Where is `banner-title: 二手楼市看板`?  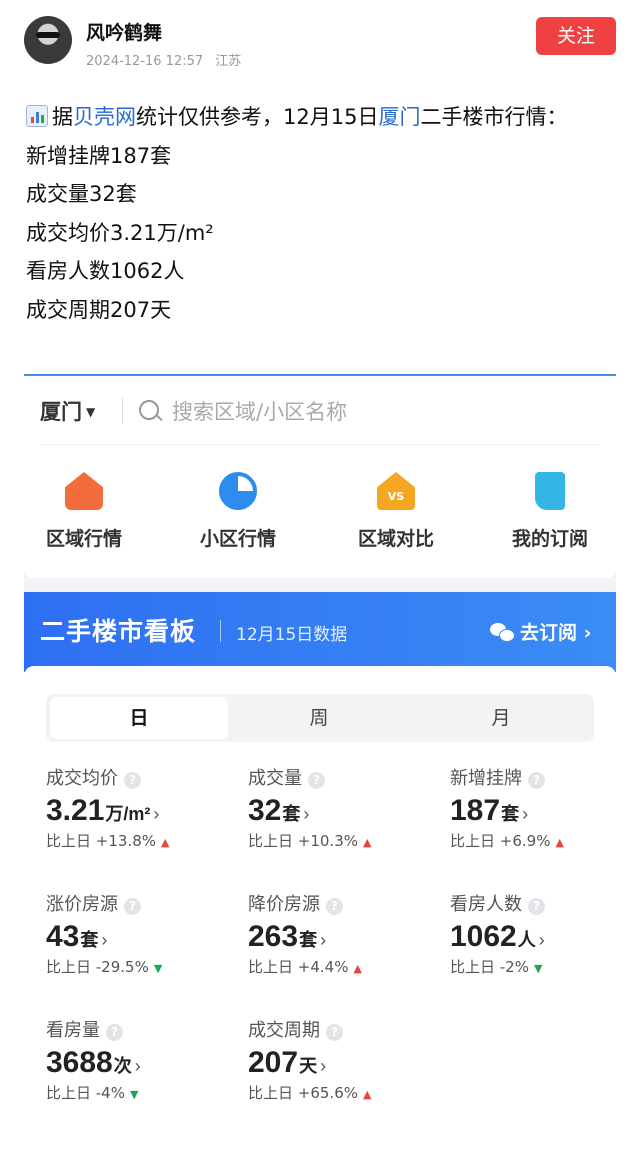
banner-title: 二手楼市看板 is located at coordinates (118, 631).